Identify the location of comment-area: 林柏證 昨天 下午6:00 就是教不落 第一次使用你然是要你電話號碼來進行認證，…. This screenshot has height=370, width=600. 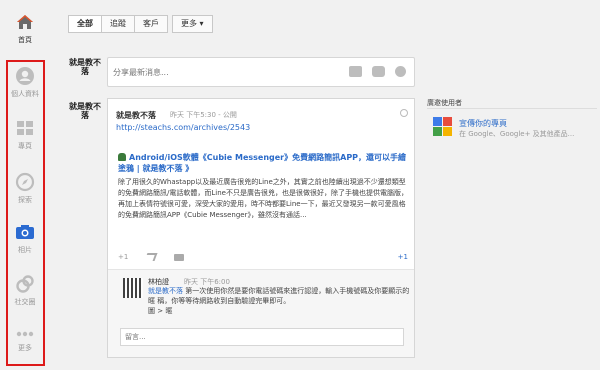
(261, 313).